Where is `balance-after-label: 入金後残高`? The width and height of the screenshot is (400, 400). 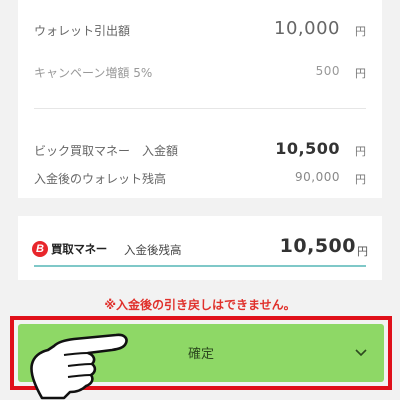
balance-after-label: 入金後残高 is located at coordinates (153, 250).